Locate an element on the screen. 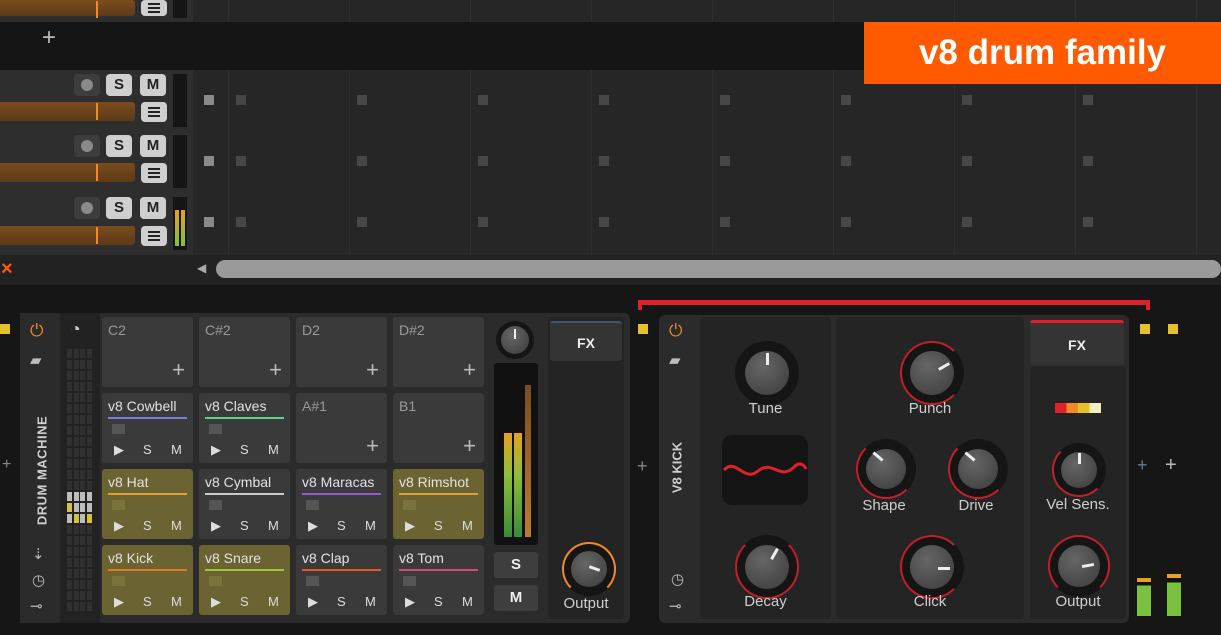 The height and width of the screenshot is (635, 1221). drum-pad: v8 Cowbell ▶ S M is located at coordinates (147, 428).